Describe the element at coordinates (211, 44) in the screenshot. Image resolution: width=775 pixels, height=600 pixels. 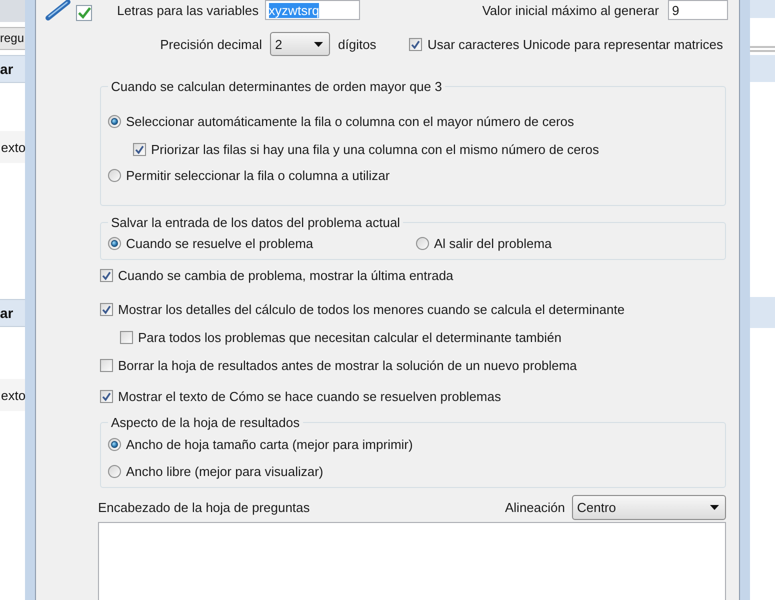
I see `field-label: Precisión decimal` at that location.